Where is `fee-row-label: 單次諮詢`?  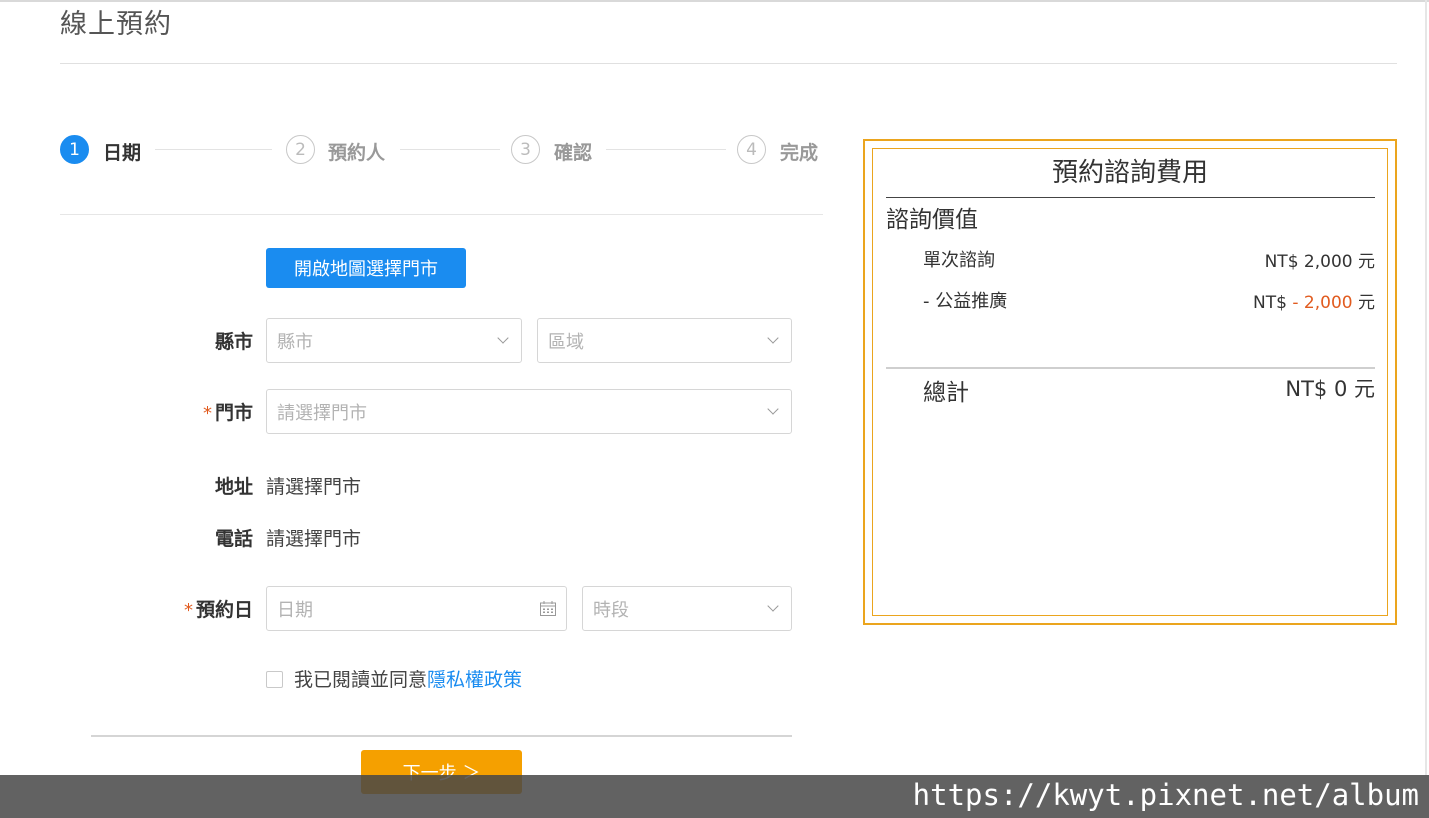
fee-row-label: 單次諮詢 is located at coordinates (959, 260).